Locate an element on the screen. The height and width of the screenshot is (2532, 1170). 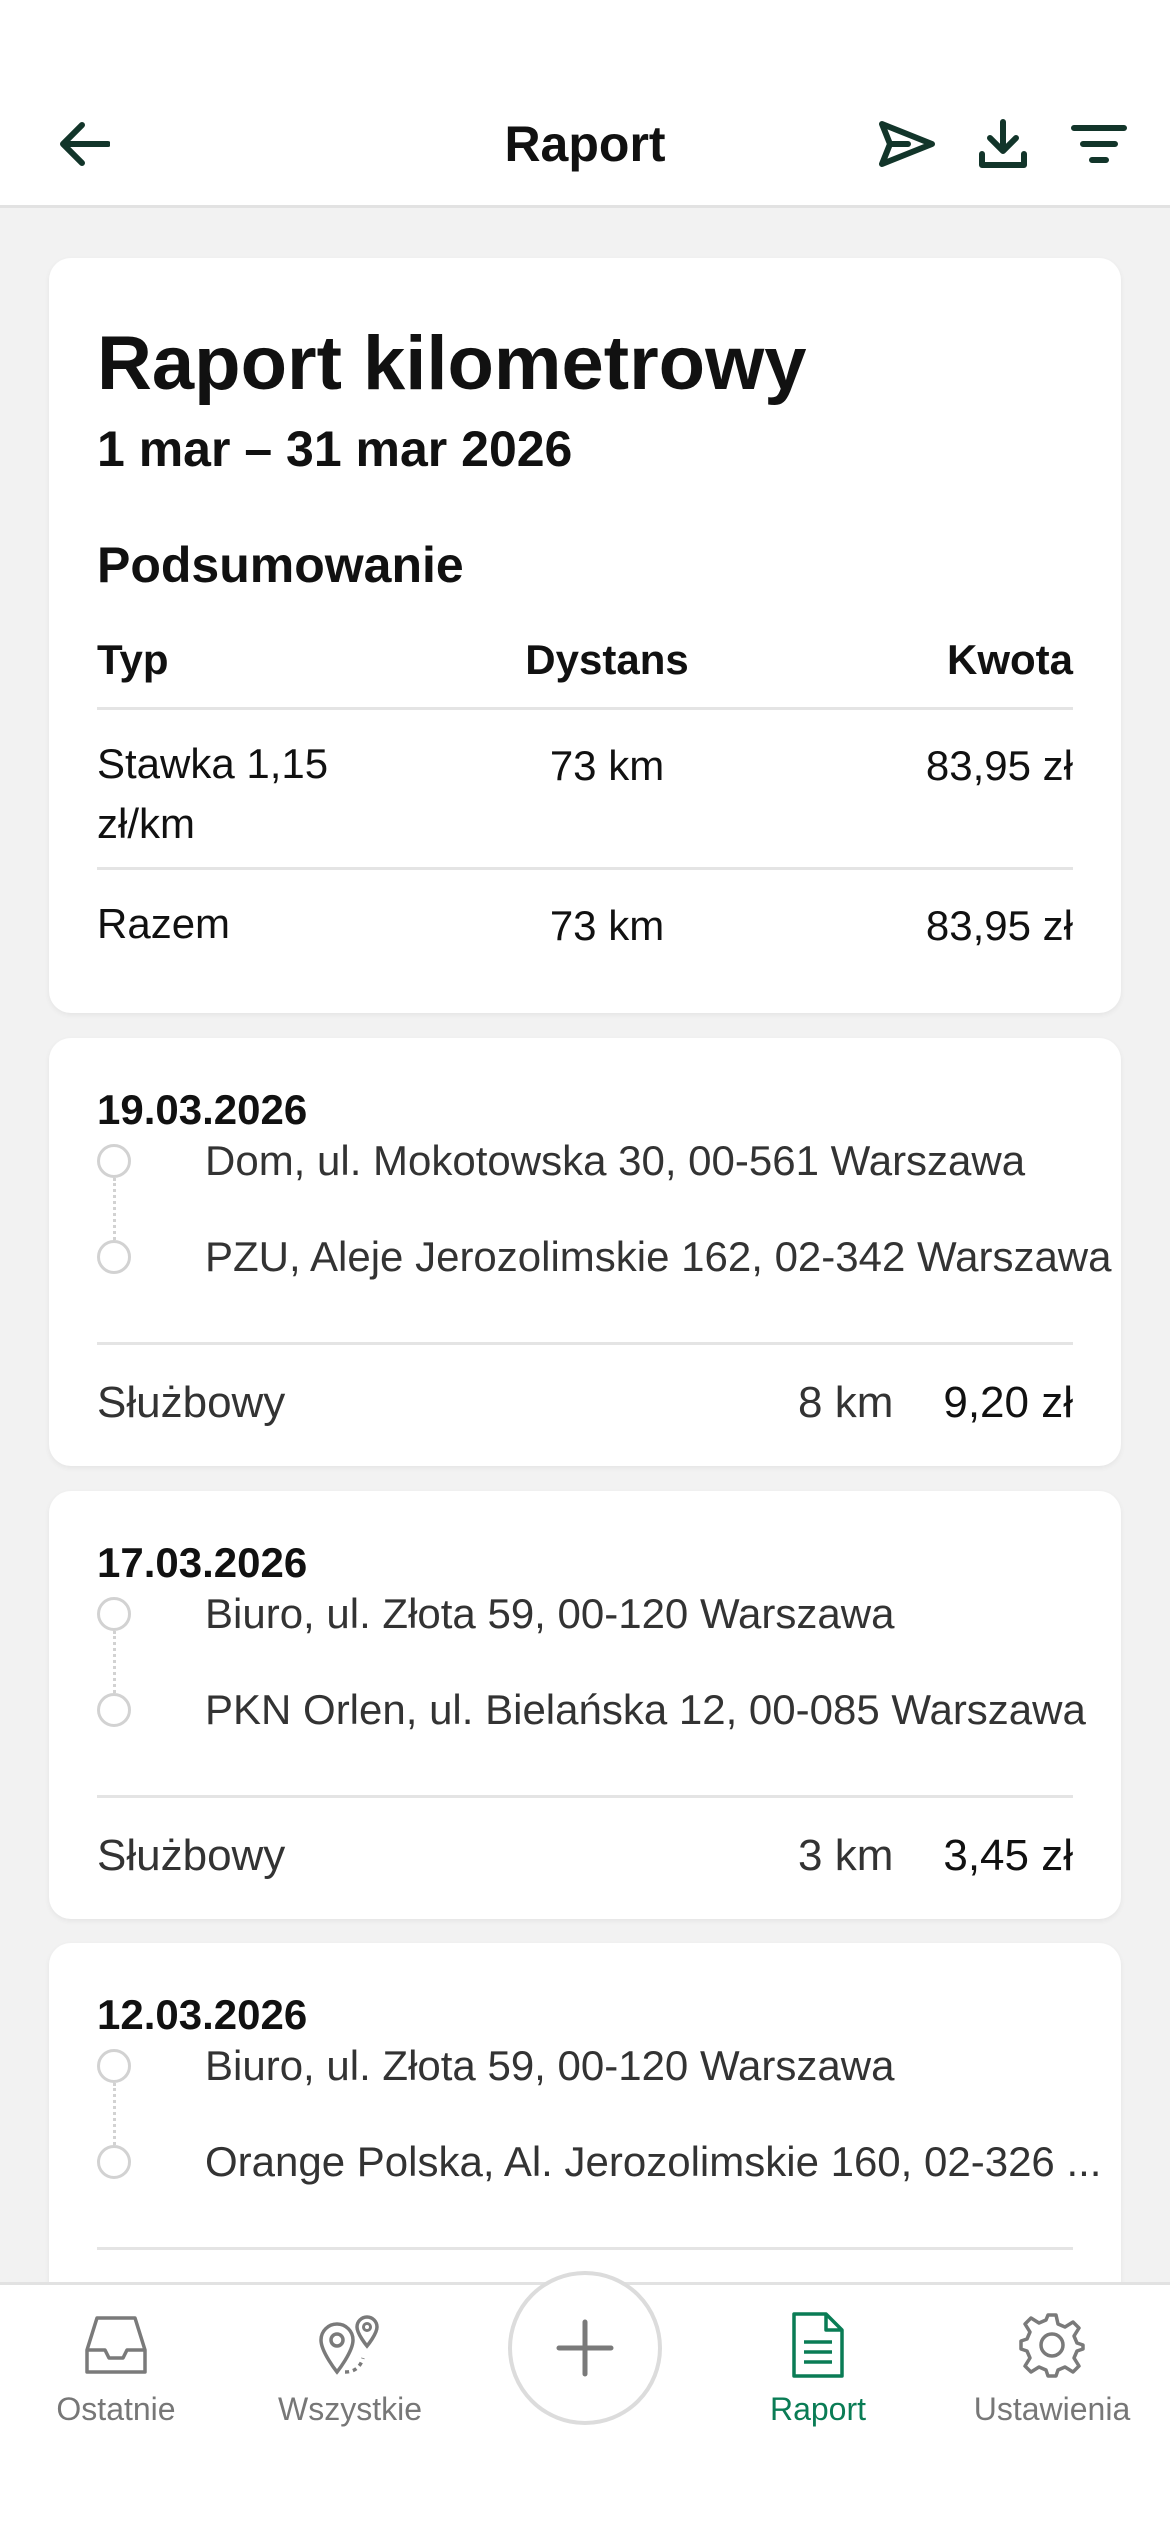
total-amount: 83,95 zł is located at coordinates (999, 925).